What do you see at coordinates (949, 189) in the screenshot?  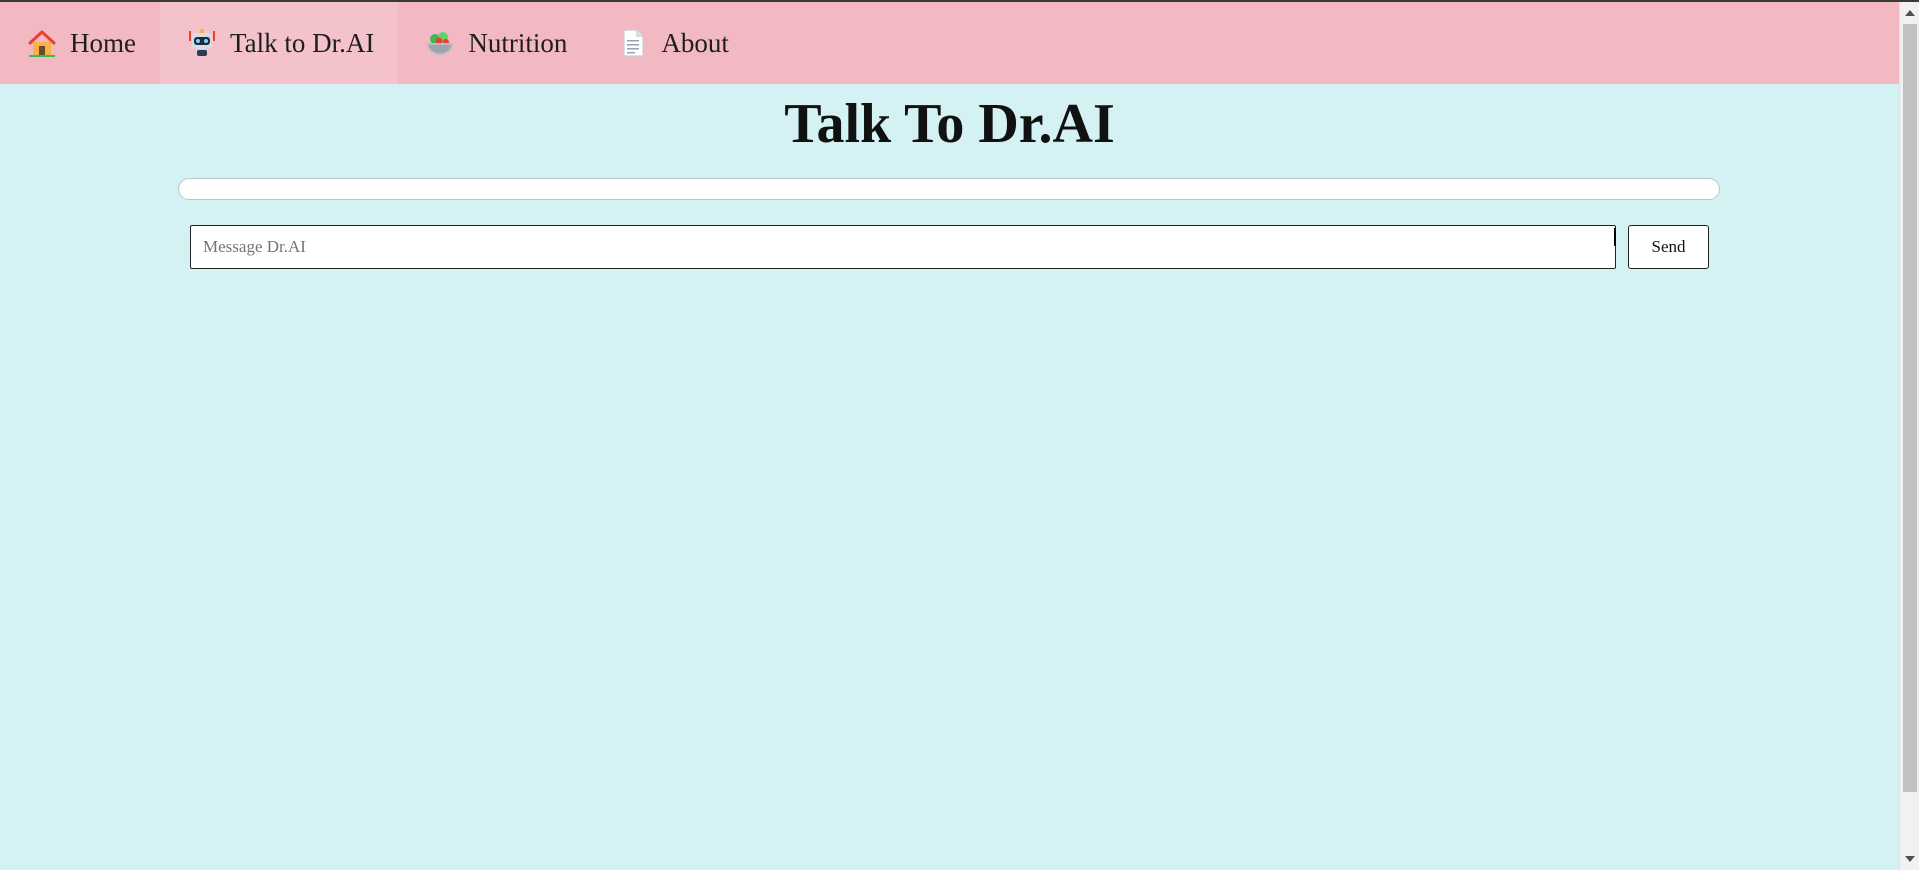 I see `chat-log` at bounding box center [949, 189].